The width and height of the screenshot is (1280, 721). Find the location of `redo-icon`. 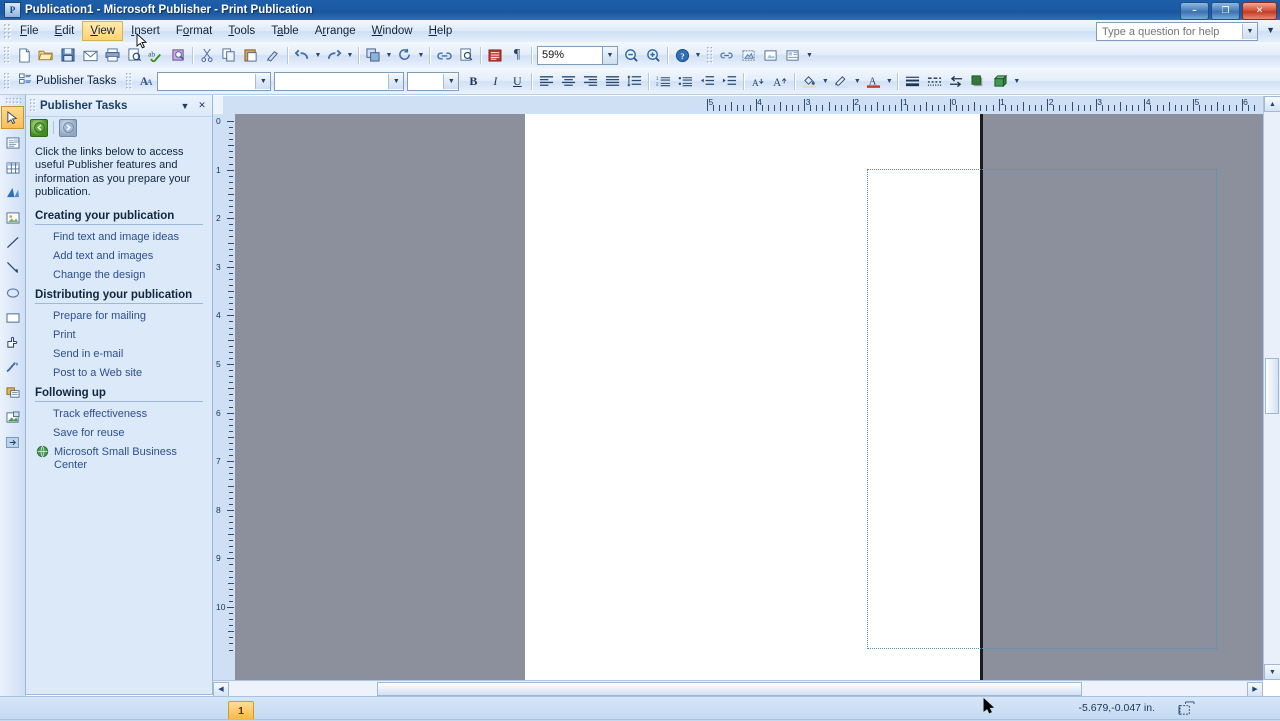

redo-icon is located at coordinates (334, 55).